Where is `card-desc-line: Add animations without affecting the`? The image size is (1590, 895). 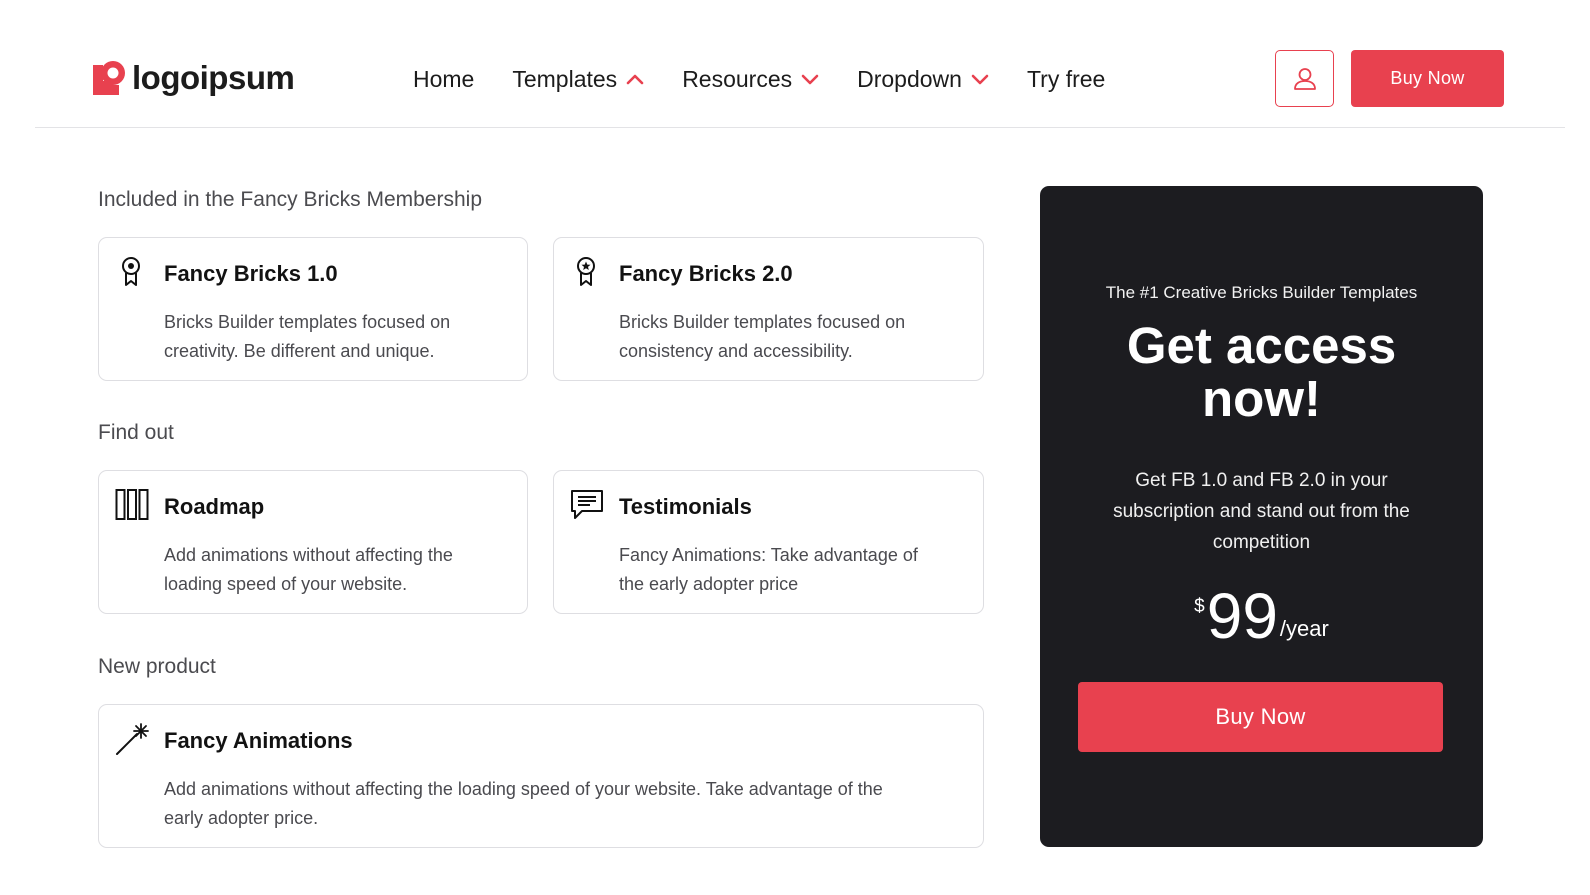
card-desc-line: Add animations without affecting the is located at coordinates (308, 555).